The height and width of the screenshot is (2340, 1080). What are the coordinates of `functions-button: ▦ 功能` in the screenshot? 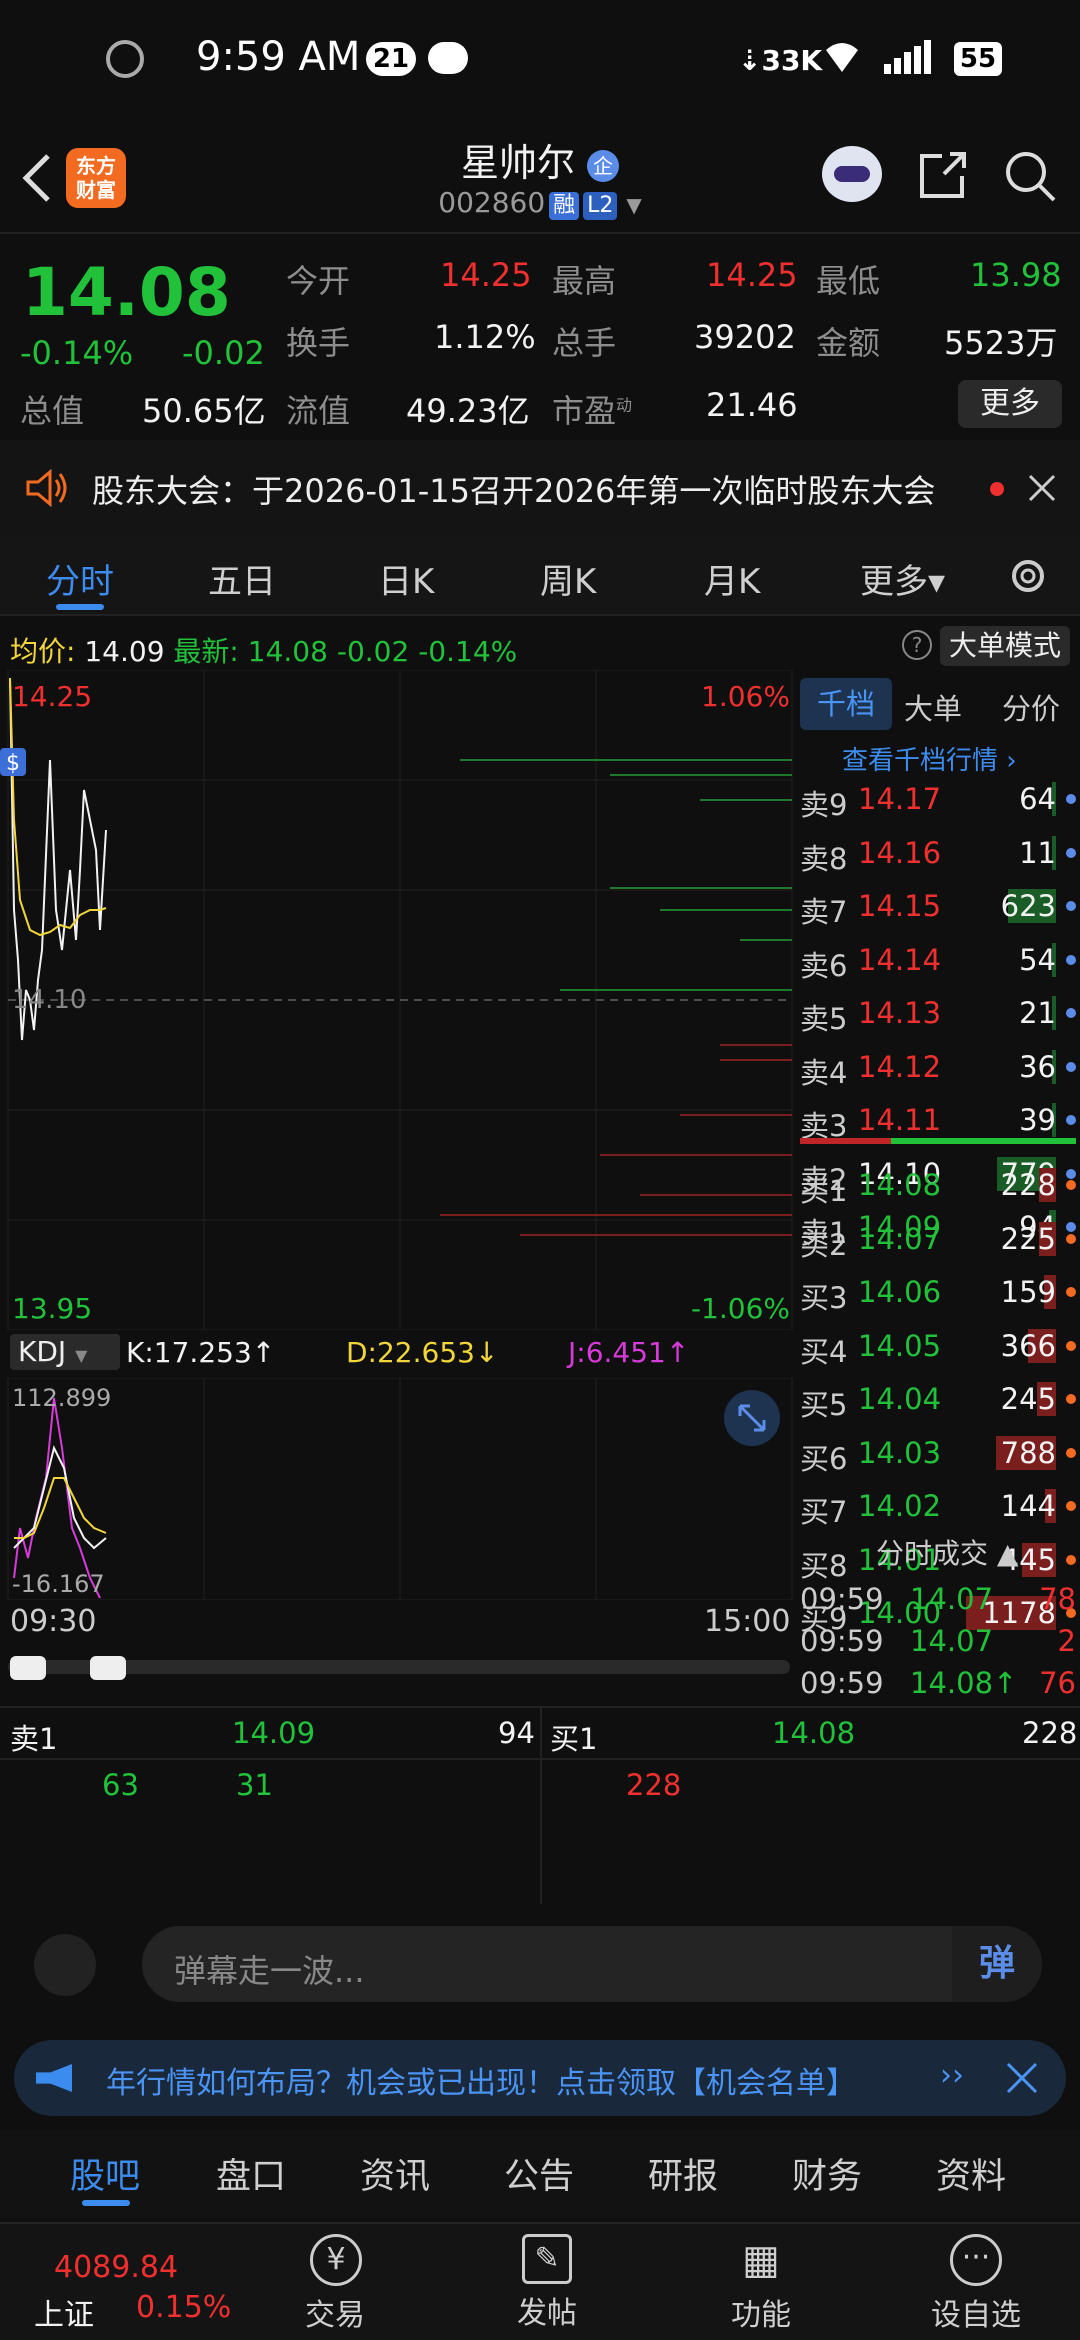 It's located at (761, 2284).